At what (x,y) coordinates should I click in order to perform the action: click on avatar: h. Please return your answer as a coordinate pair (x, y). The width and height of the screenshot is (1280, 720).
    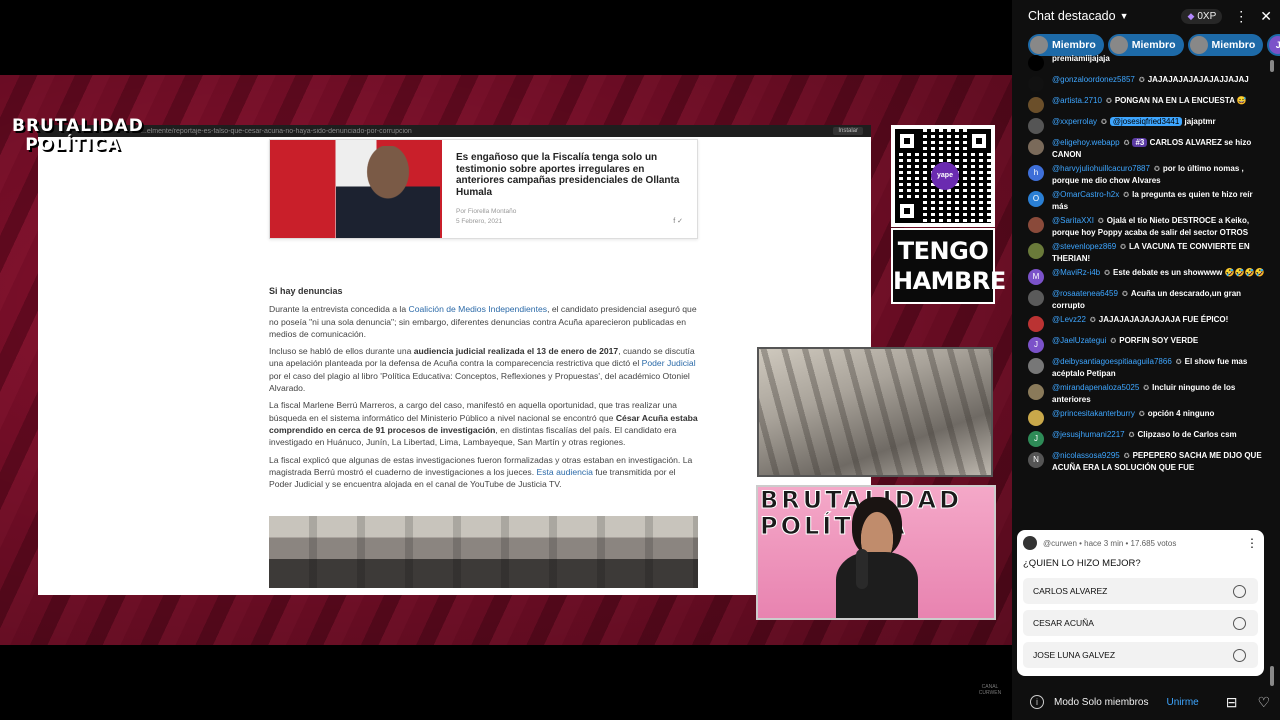
    Looking at the image, I should click on (1036, 173).